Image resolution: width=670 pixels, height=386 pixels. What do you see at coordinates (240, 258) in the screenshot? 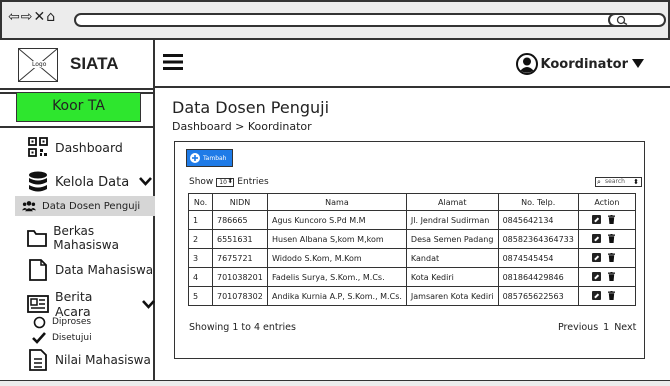
I see `cell-nidn: 7675721` at bounding box center [240, 258].